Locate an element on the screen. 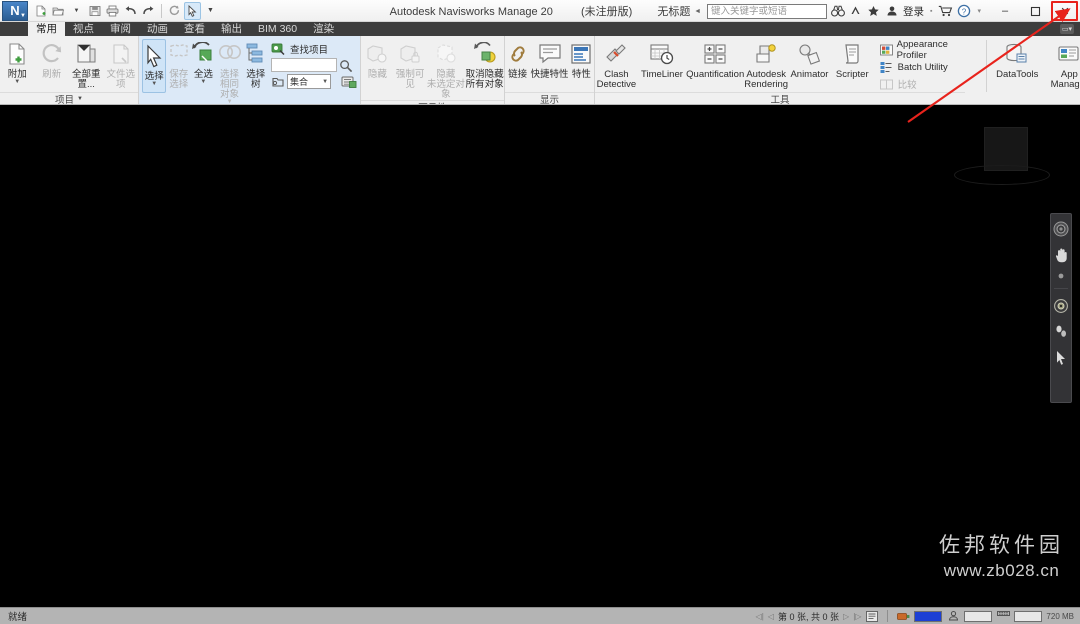 Image resolution: width=1080 pixels, height=624 pixels. ribbon-group-project: 附加 ▼ 刷新 全部重置... 文件选项 项目 ▼ is located at coordinates (69, 70).